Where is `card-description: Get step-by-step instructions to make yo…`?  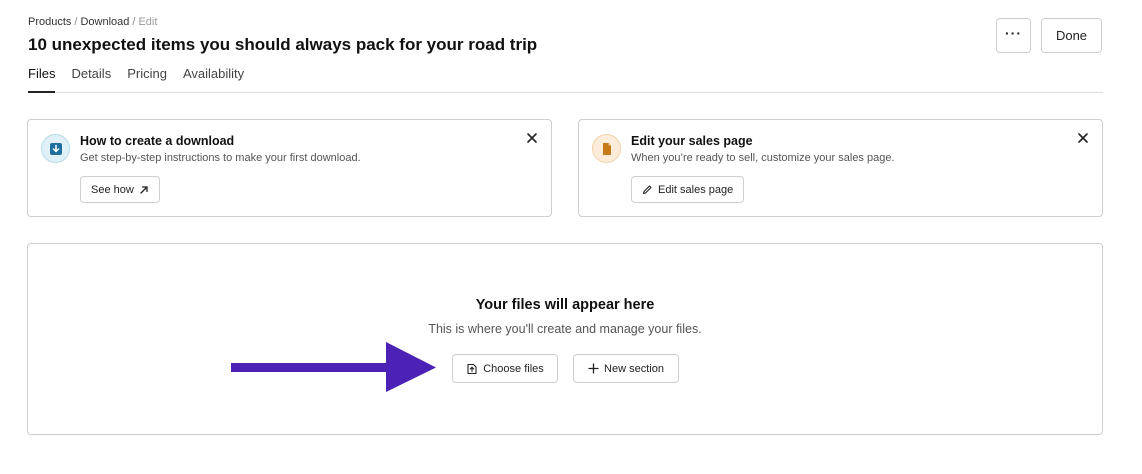
card-description: Get step-by-step instructions to make yo… is located at coordinates (220, 158).